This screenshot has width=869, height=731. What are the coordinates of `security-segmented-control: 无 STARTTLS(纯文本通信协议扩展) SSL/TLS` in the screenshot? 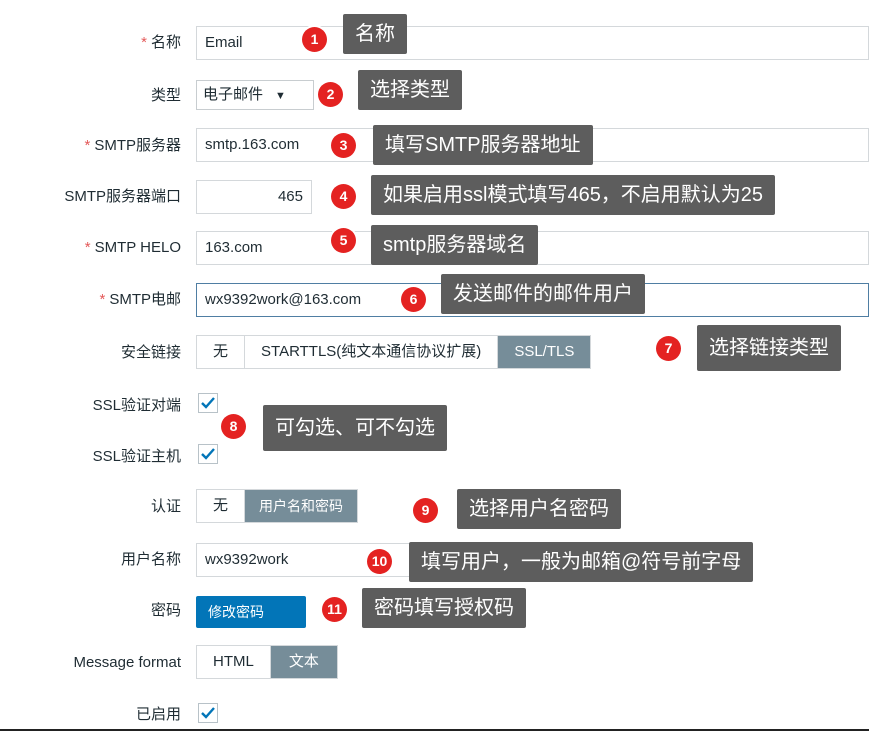 It's located at (394, 352).